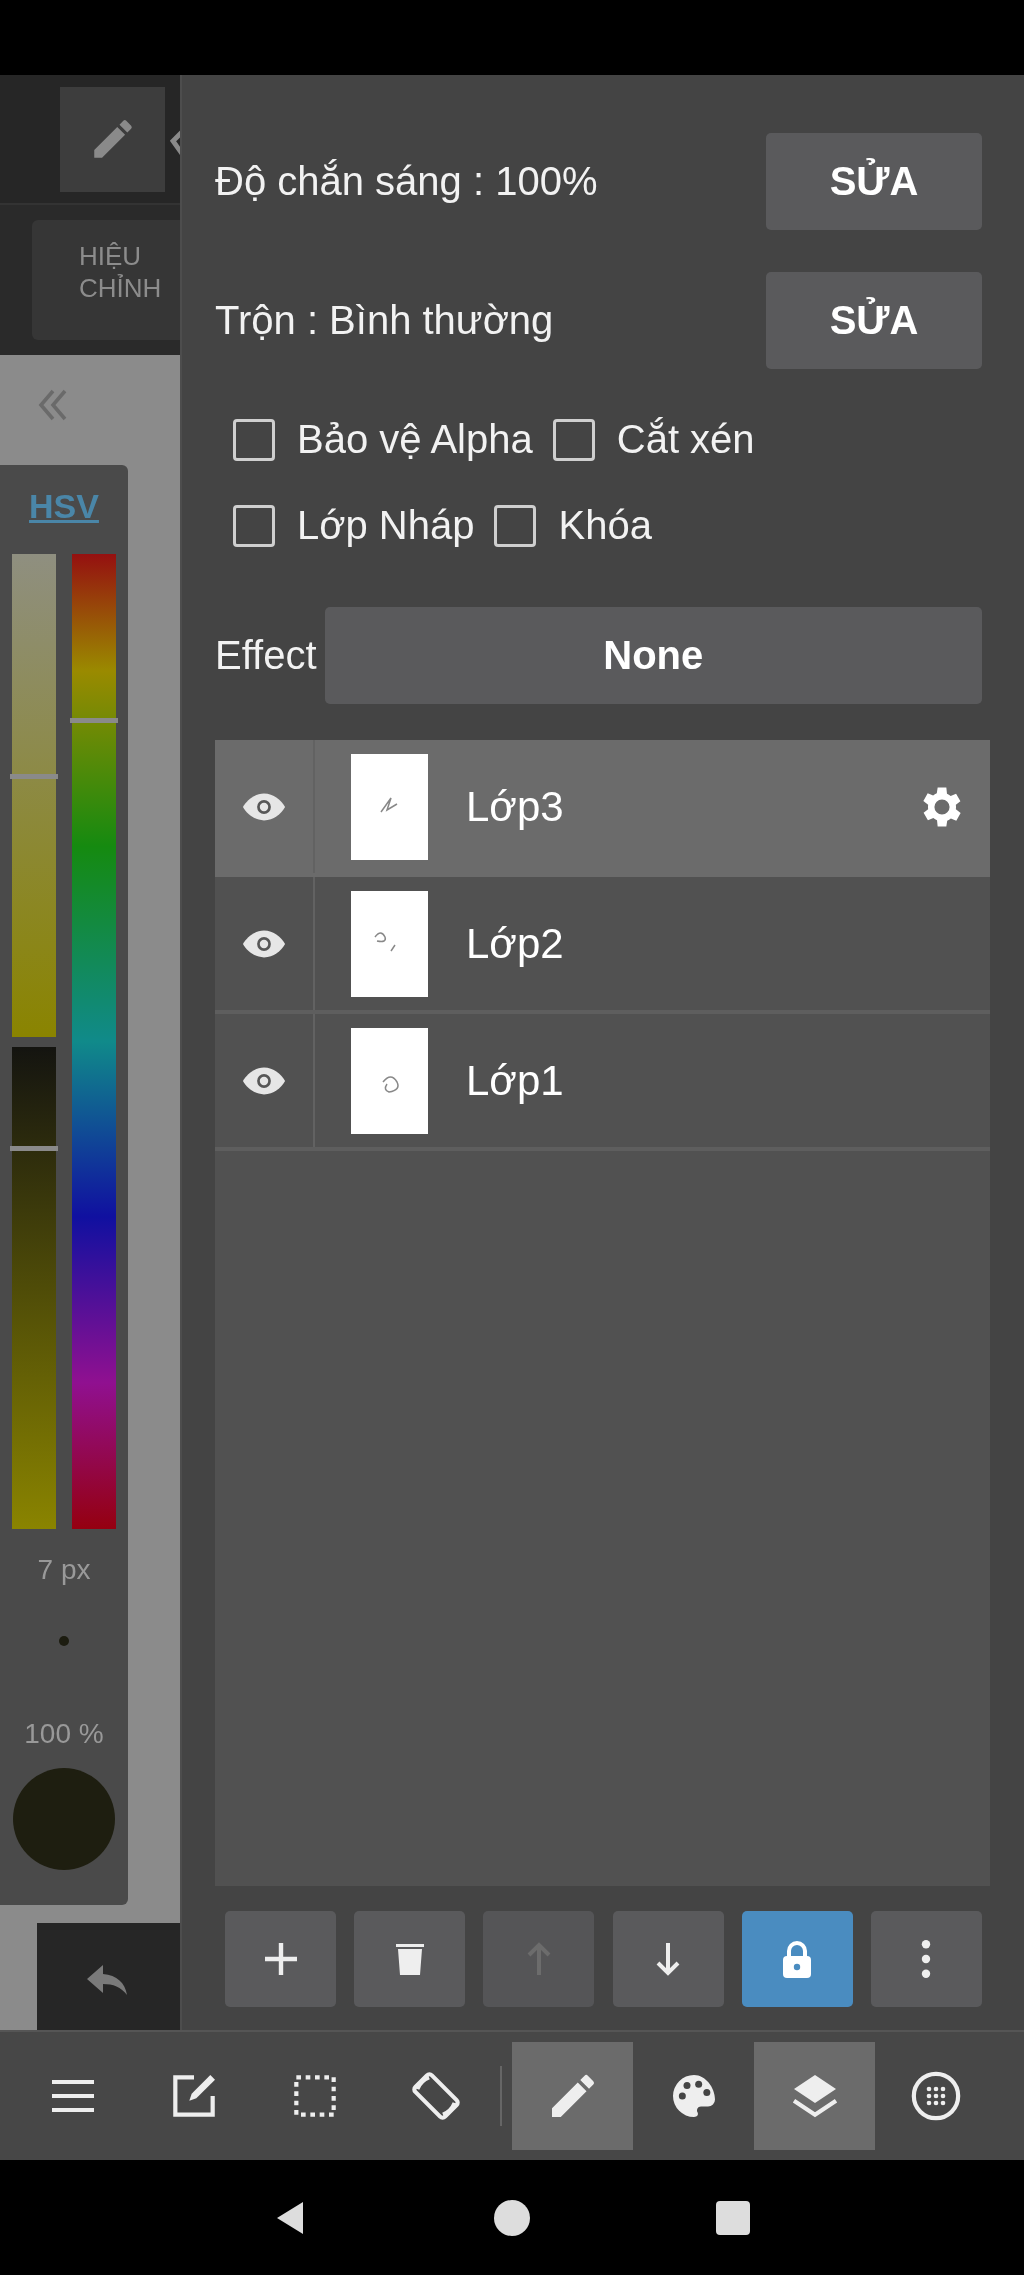 Image resolution: width=1024 pixels, height=2275 pixels. What do you see at coordinates (64, 1570) in the screenshot?
I see `brush-size: 7 px` at bounding box center [64, 1570].